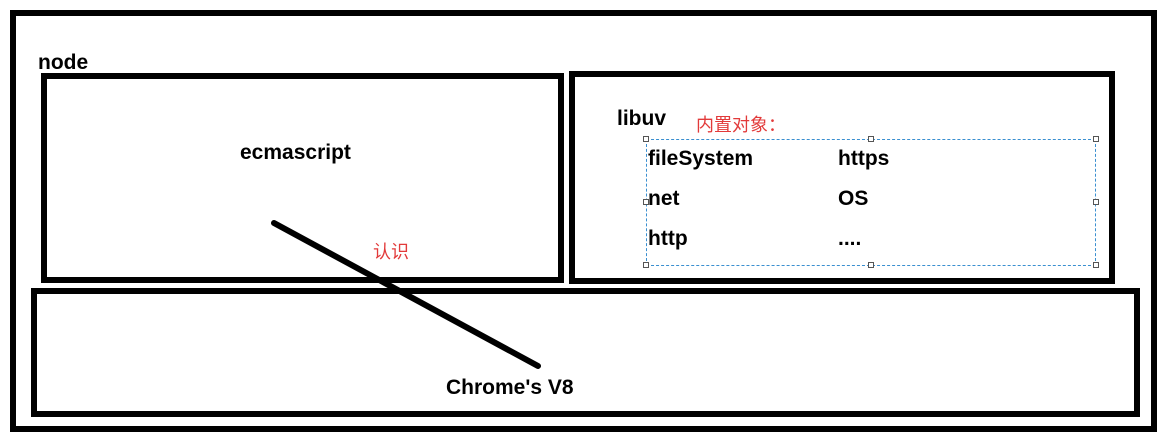  Describe the element at coordinates (391, 252) in the screenshot. I see `recognition-annotation: 认识` at that location.